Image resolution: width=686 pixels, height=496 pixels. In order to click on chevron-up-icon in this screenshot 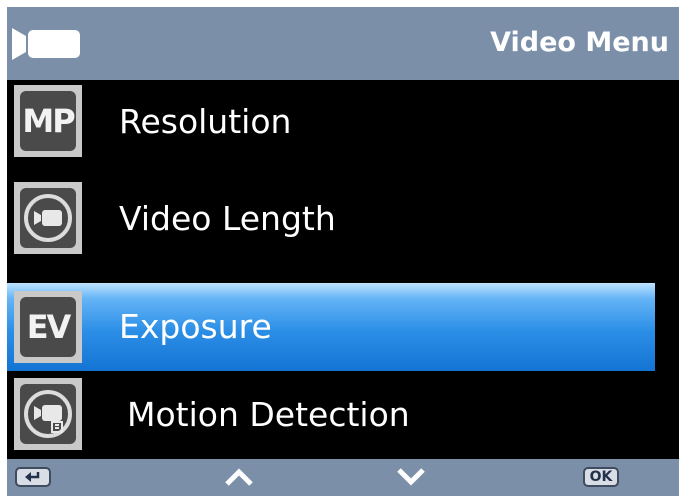, I will do `click(239, 477)`.